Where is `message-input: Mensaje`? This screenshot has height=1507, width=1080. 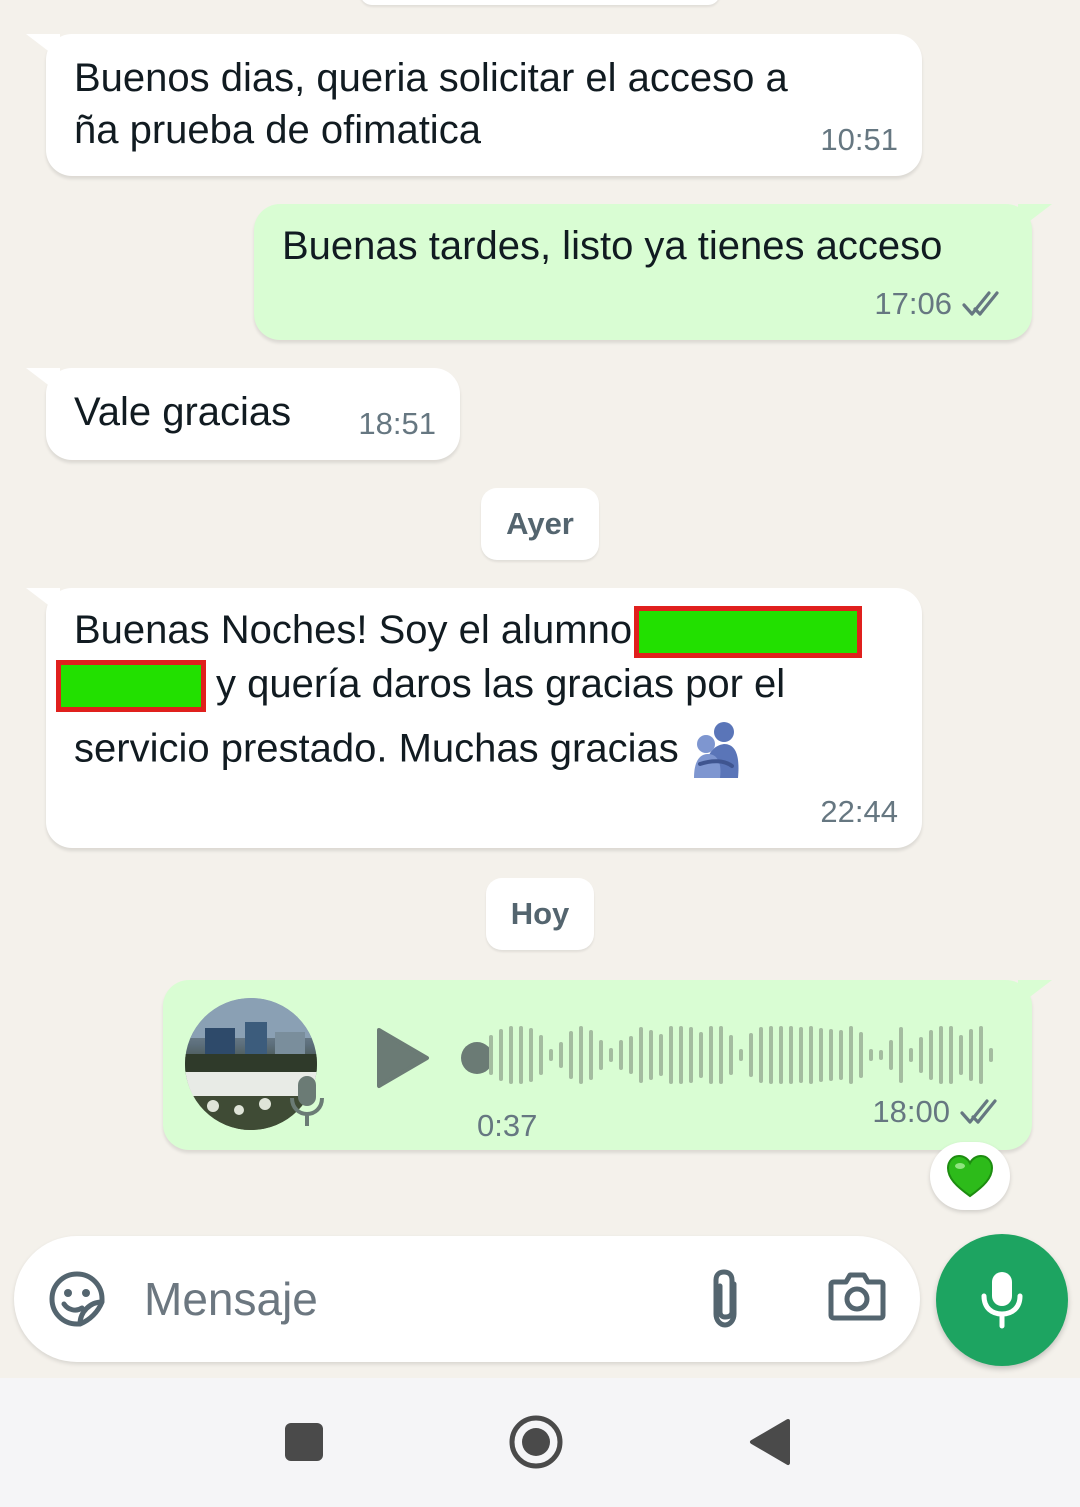 message-input: Mensaje is located at coordinates (231, 1299).